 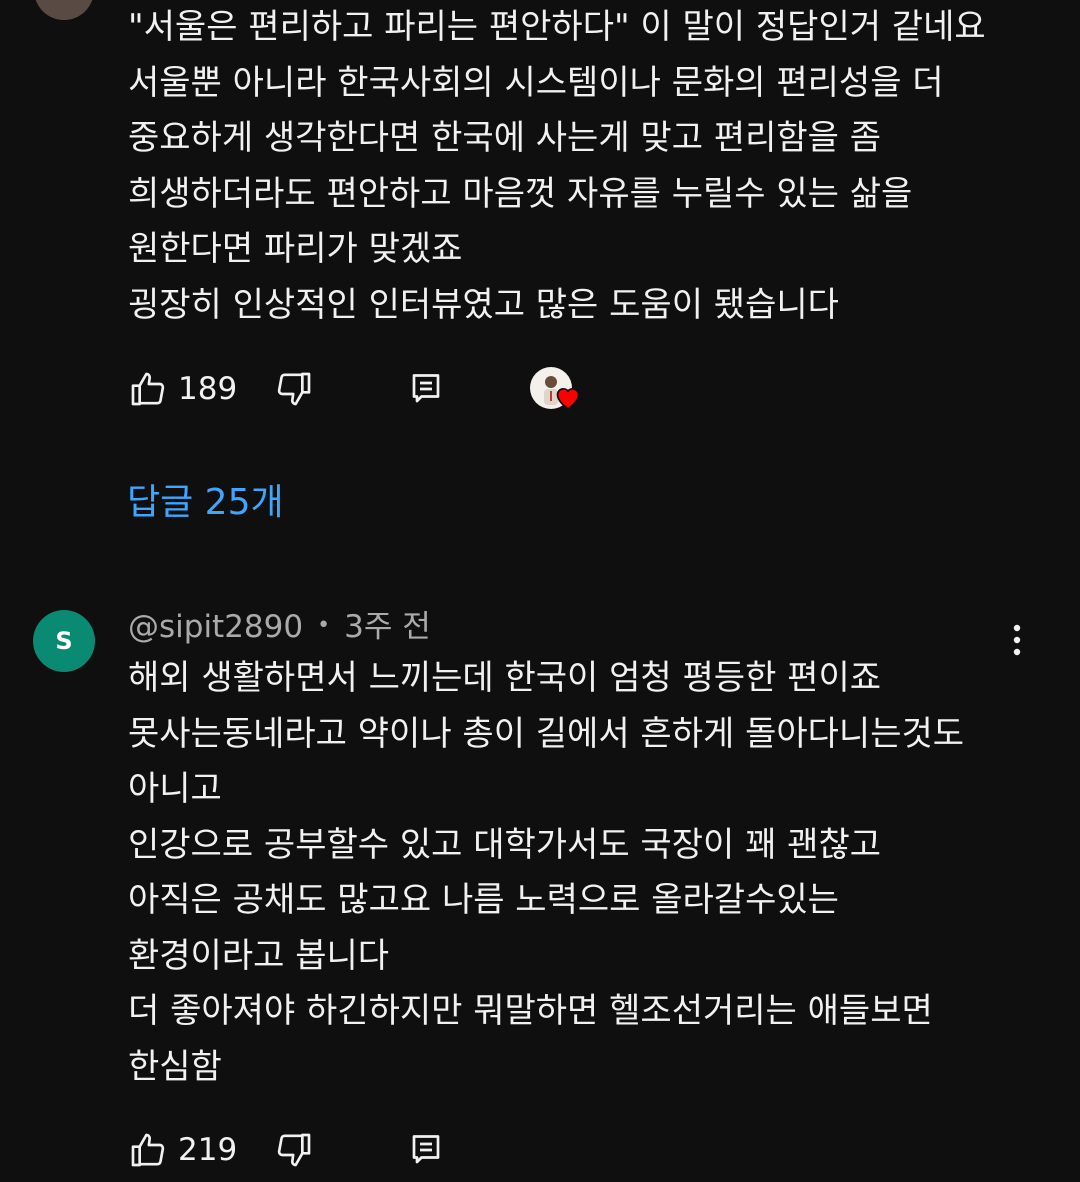 I want to click on comment-meta: @sipit2890 • 3주 전, so click(x=279, y=627).